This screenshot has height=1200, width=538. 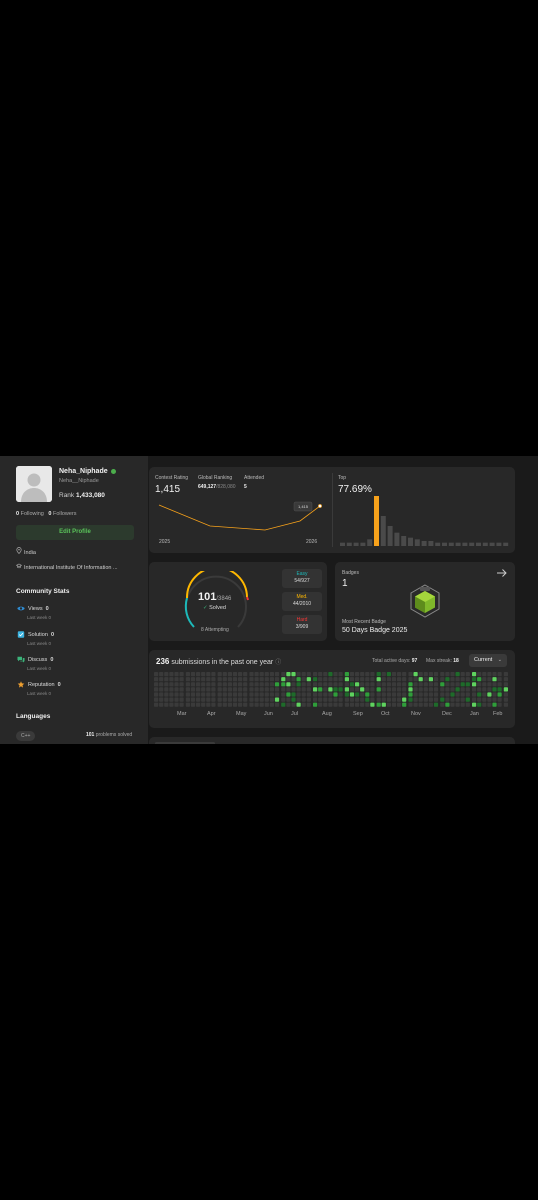 I want to click on hard-pill: Hard 3/909, so click(x=302, y=624).